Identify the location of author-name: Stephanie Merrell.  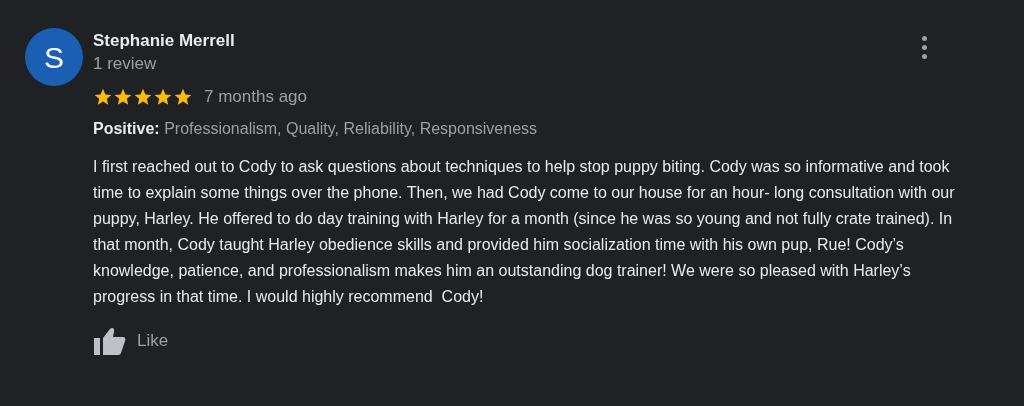
(164, 41).